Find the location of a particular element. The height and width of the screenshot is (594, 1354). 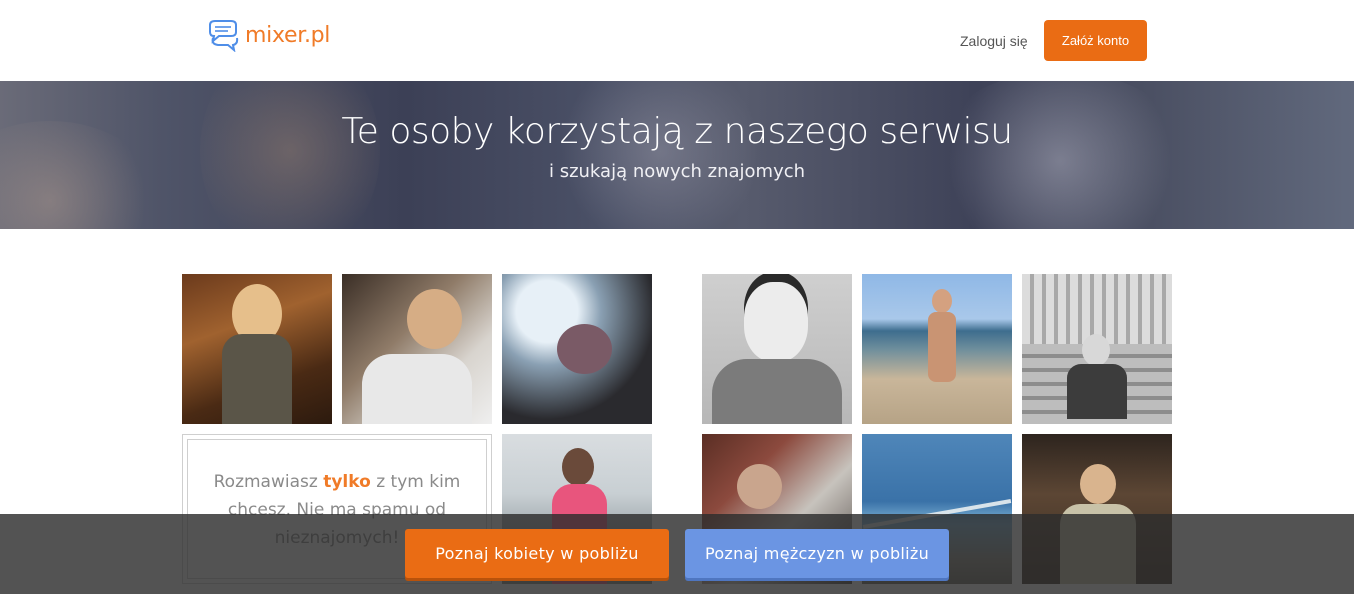

meet-women-button: Poznaj kobiety w pobliżu is located at coordinates (537, 553).